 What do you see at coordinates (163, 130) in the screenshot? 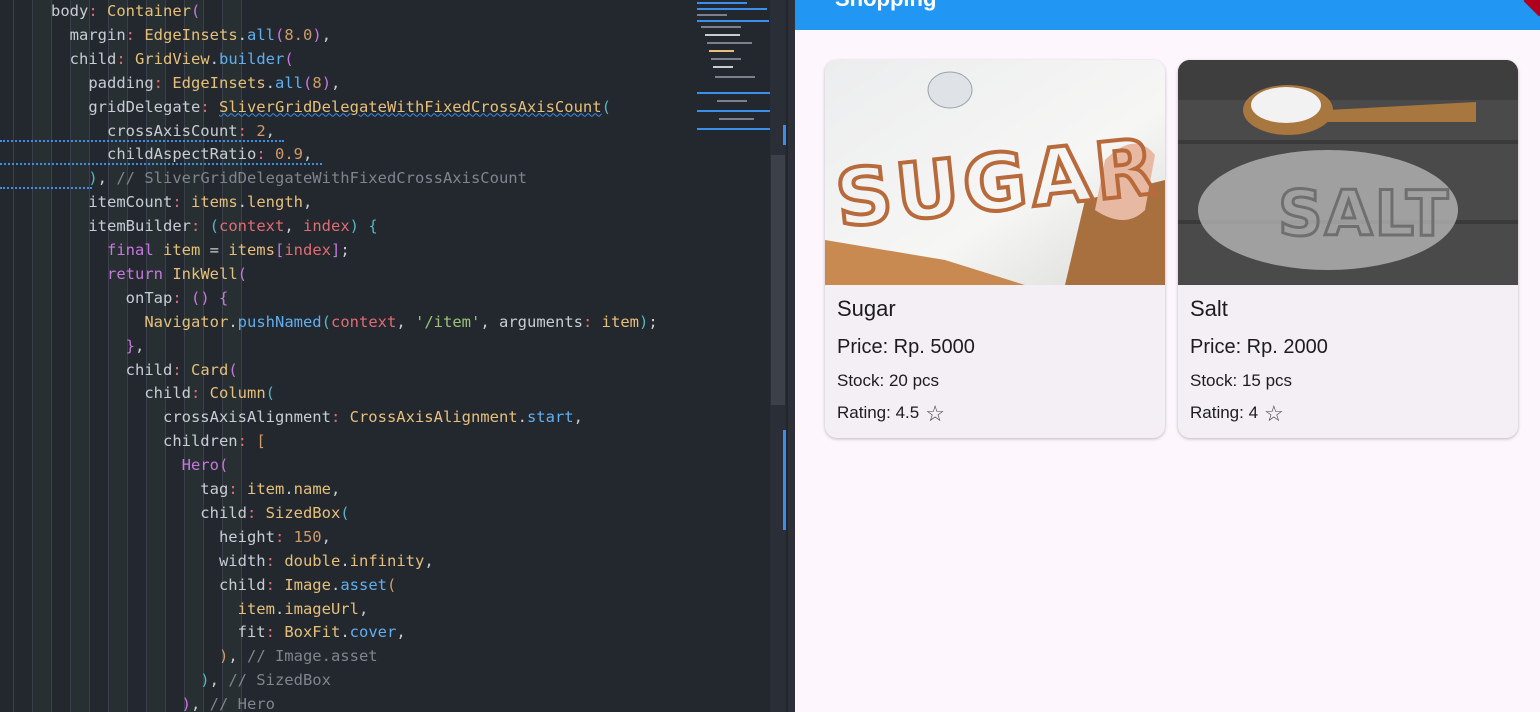
I see `code-line: crossAxisCount: 2,` at bounding box center [163, 130].